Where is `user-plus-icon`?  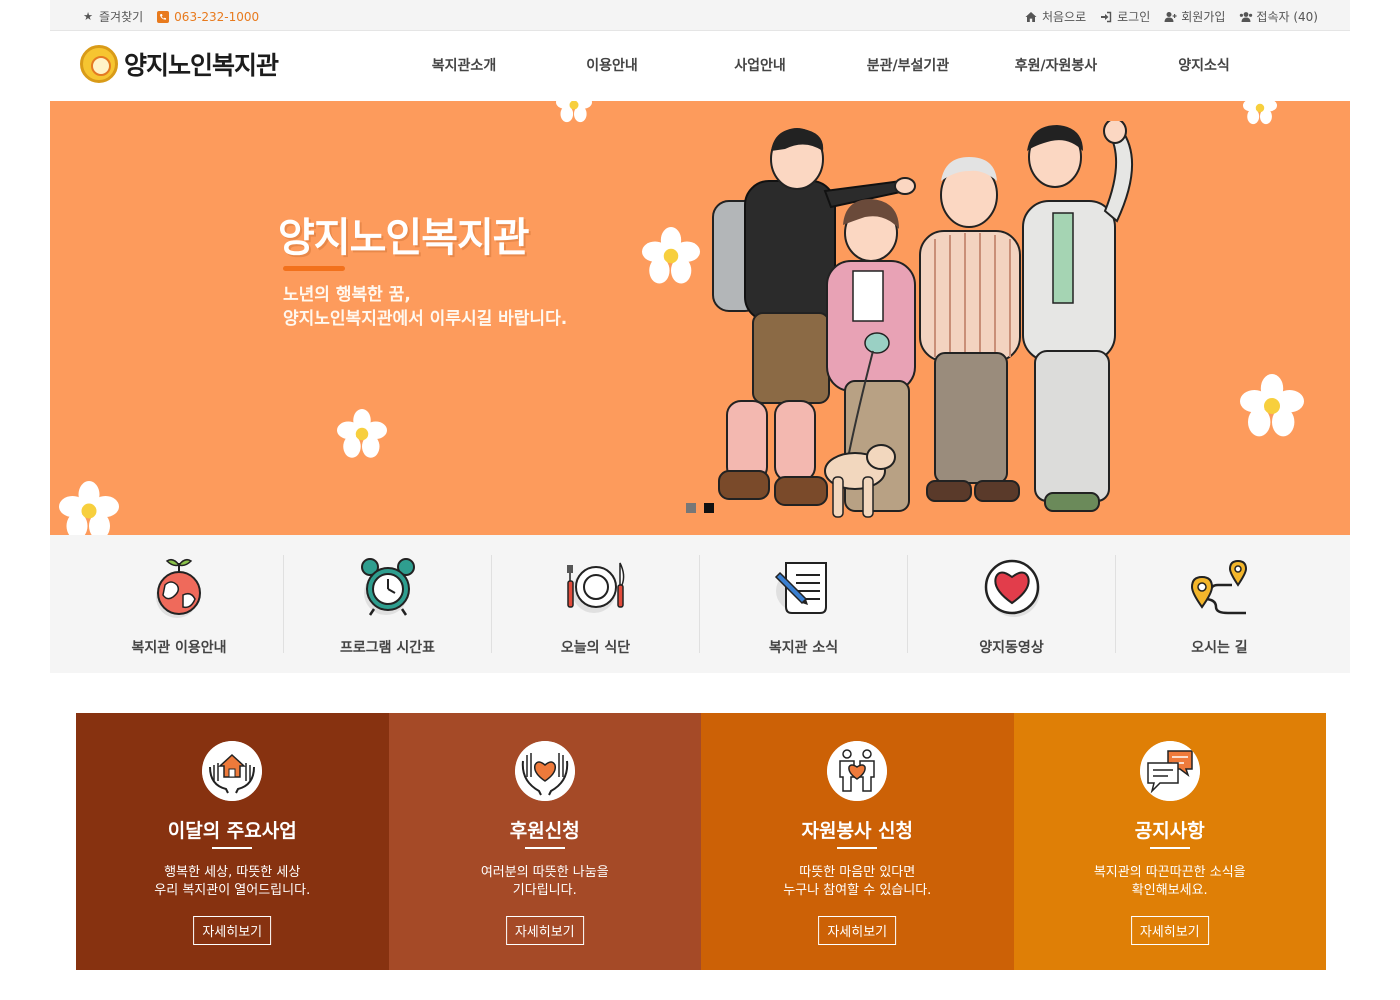 user-plus-icon is located at coordinates (1170, 17).